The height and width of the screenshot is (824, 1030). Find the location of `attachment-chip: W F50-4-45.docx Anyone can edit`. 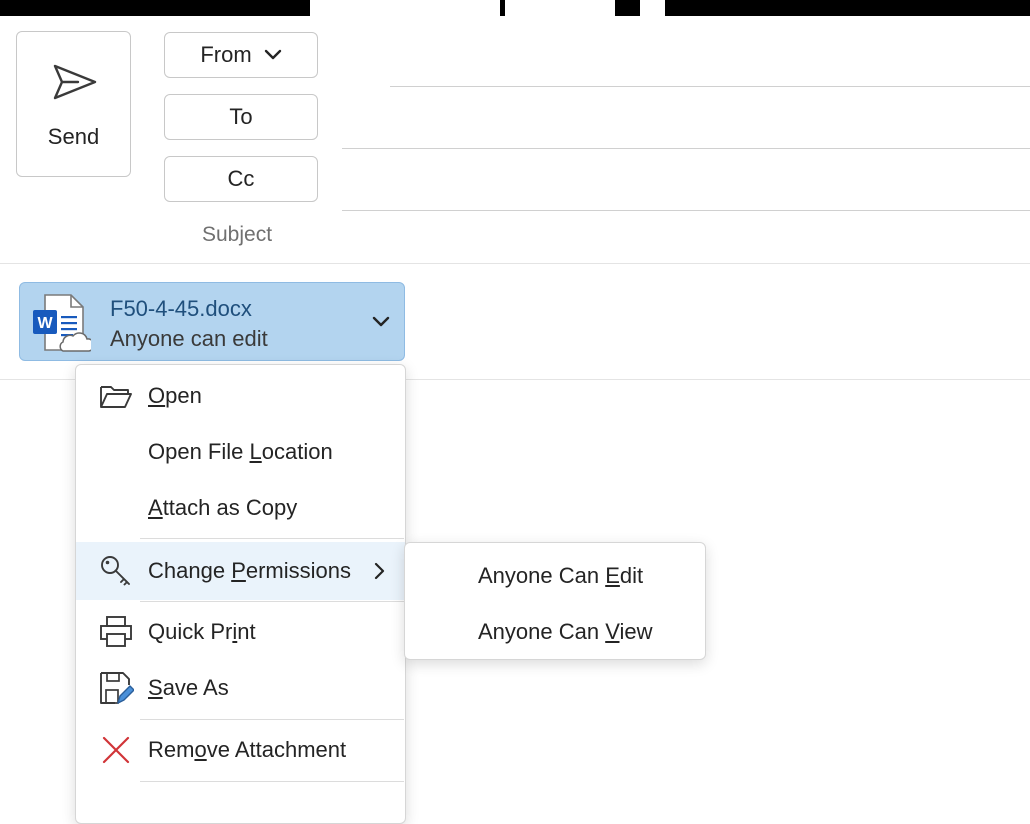

attachment-chip: W F50-4-45.docx Anyone can edit is located at coordinates (212, 321).